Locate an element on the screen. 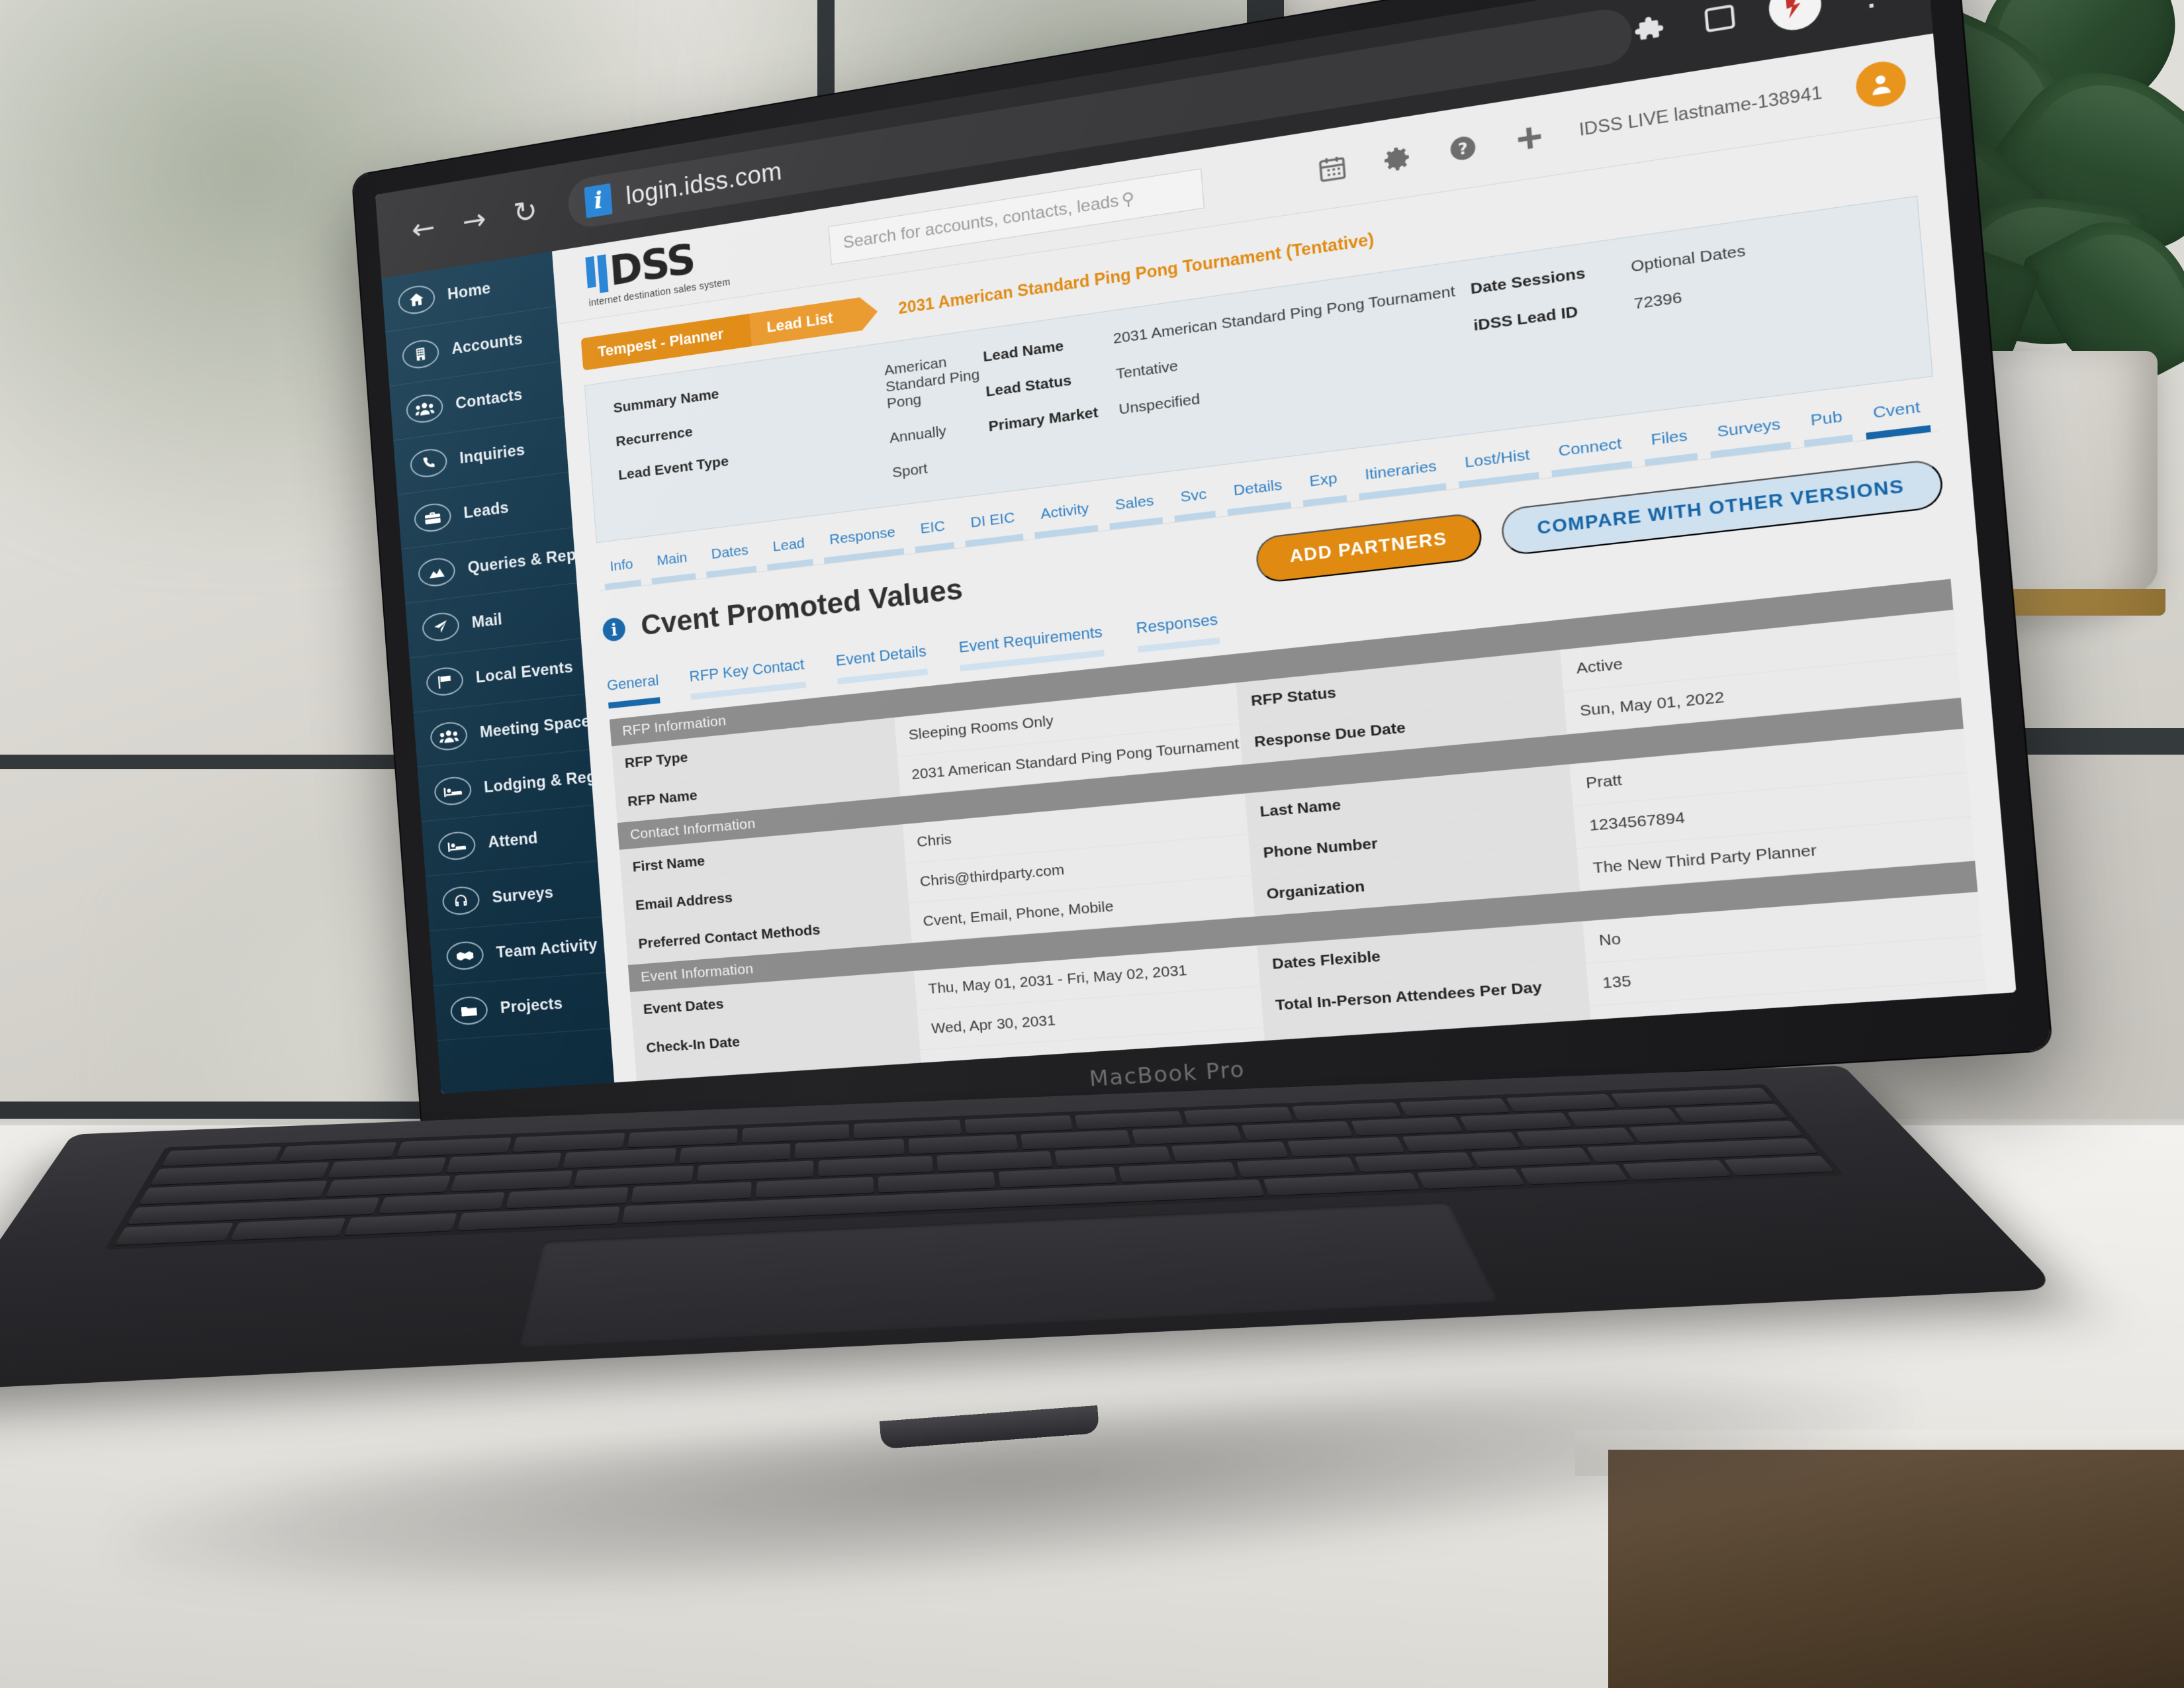 This screenshot has height=1688, width=2184. sidebar-item-label: Lodging & Reg is located at coordinates (540, 782).